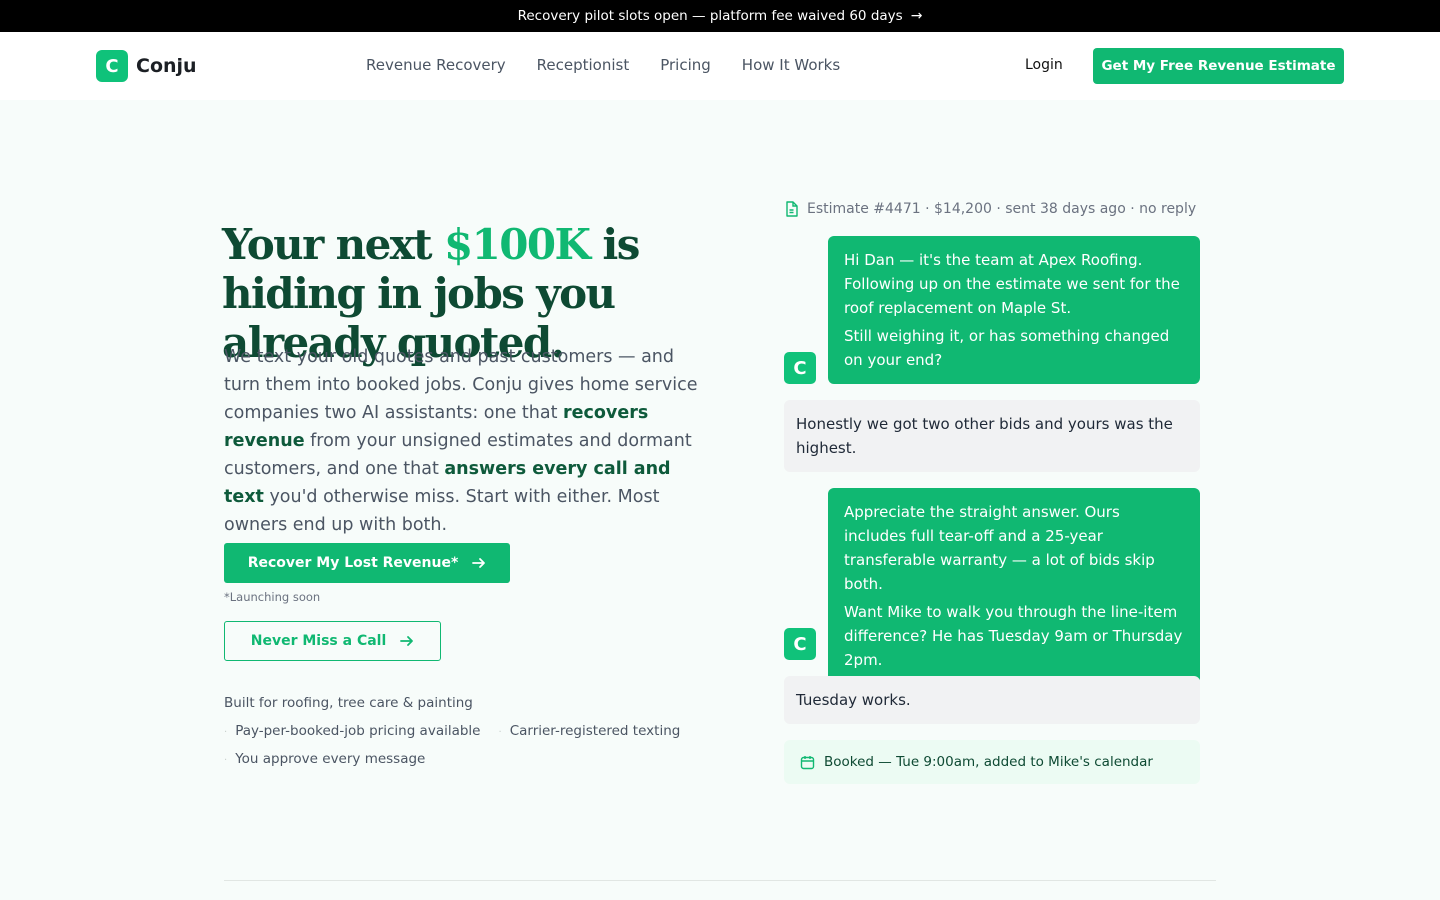 The width and height of the screenshot is (1440, 900). Describe the element at coordinates (166, 66) in the screenshot. I see `brand-name: Conju` at that location.